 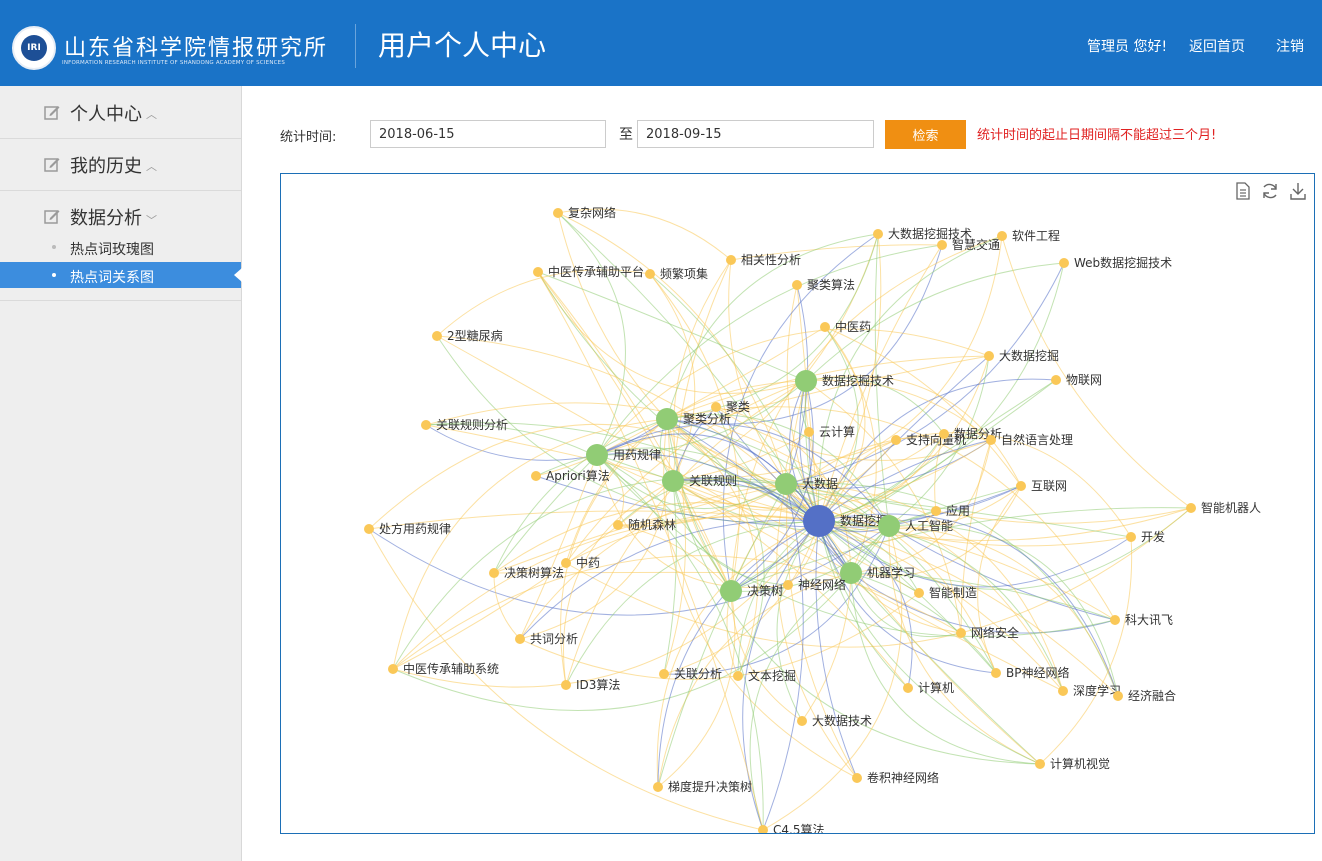 What do you see at coordinates (925, 134) in the screenshot?
I see `search-button: 检索` at bounding box center [925, 134].